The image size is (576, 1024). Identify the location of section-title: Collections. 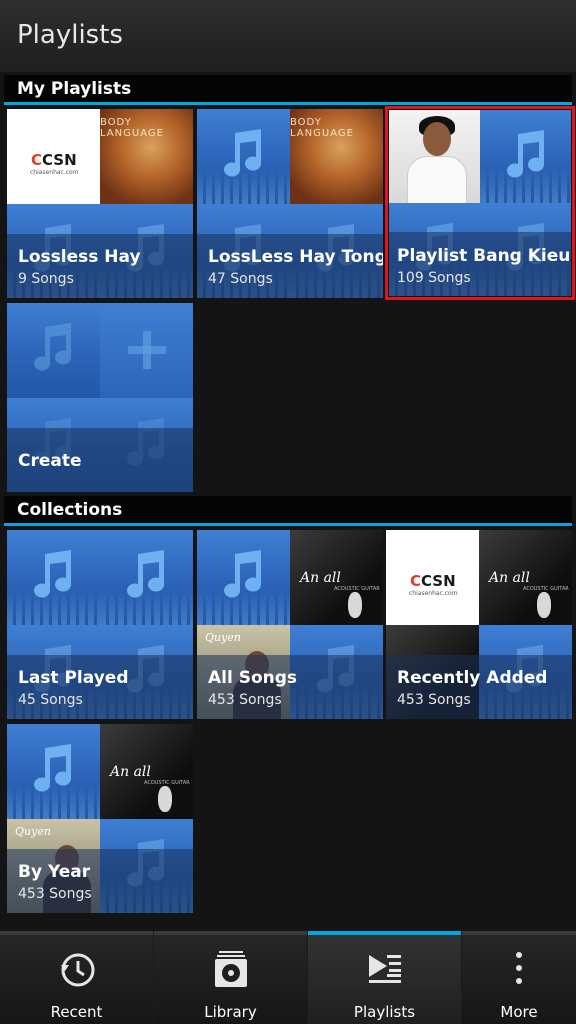
(70, 510).